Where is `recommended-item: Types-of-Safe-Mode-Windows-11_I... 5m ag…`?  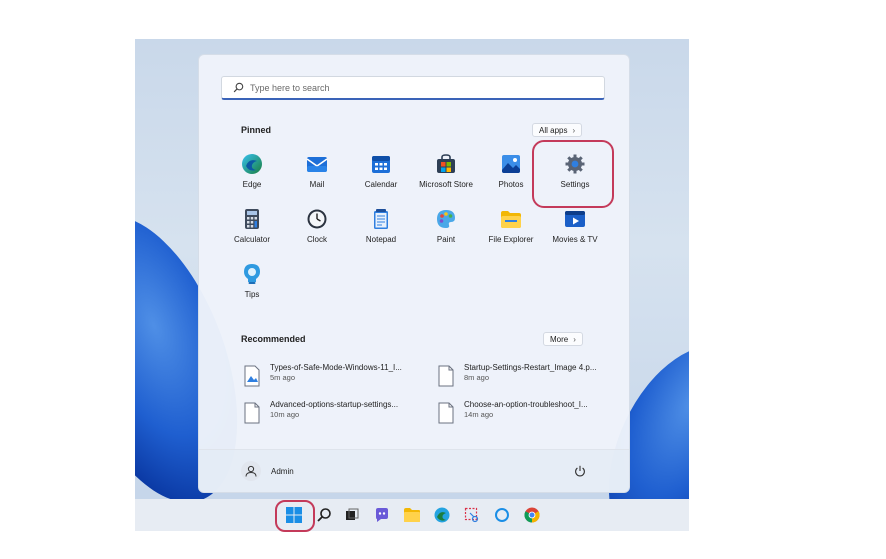
recommended-item: Types-of-Safe-Mode-Windows-11_I... 5m ag… is located at coordinates (336, 378).